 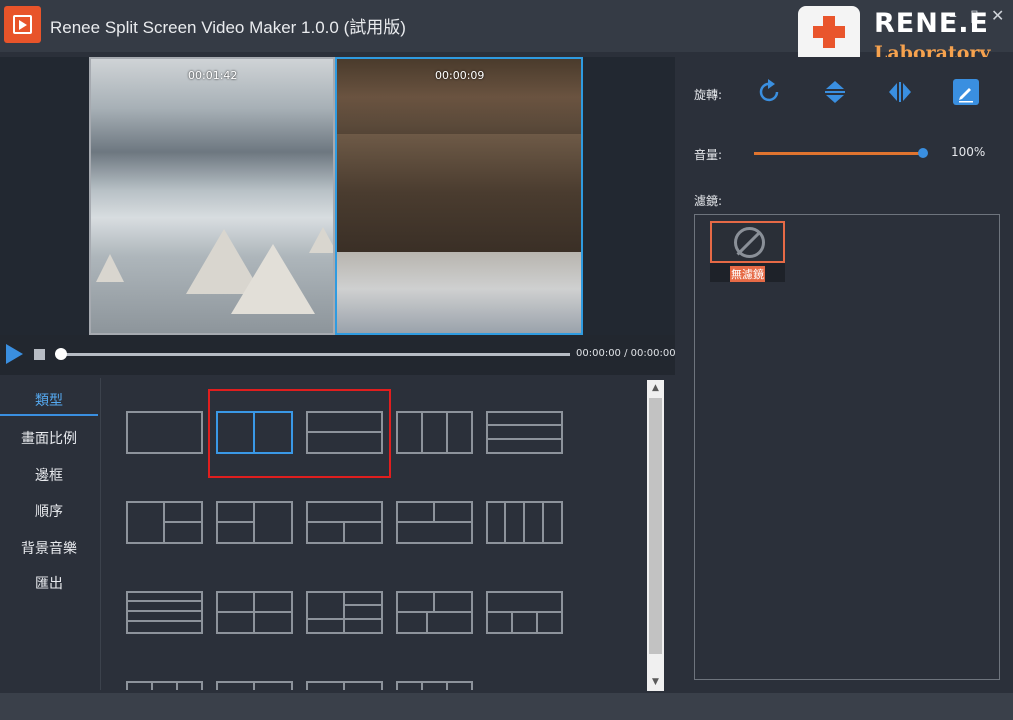 What do you see at coordinates (49, 511) in the screenshot?
I see `nav-item-order: 順序` at bounding box center [49, 511].